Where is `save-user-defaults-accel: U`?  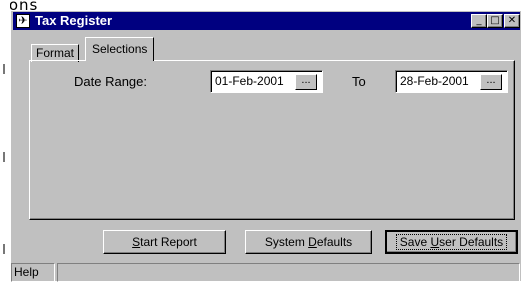 save-user-defaults-accel: U is located at coordinates (435, 242).